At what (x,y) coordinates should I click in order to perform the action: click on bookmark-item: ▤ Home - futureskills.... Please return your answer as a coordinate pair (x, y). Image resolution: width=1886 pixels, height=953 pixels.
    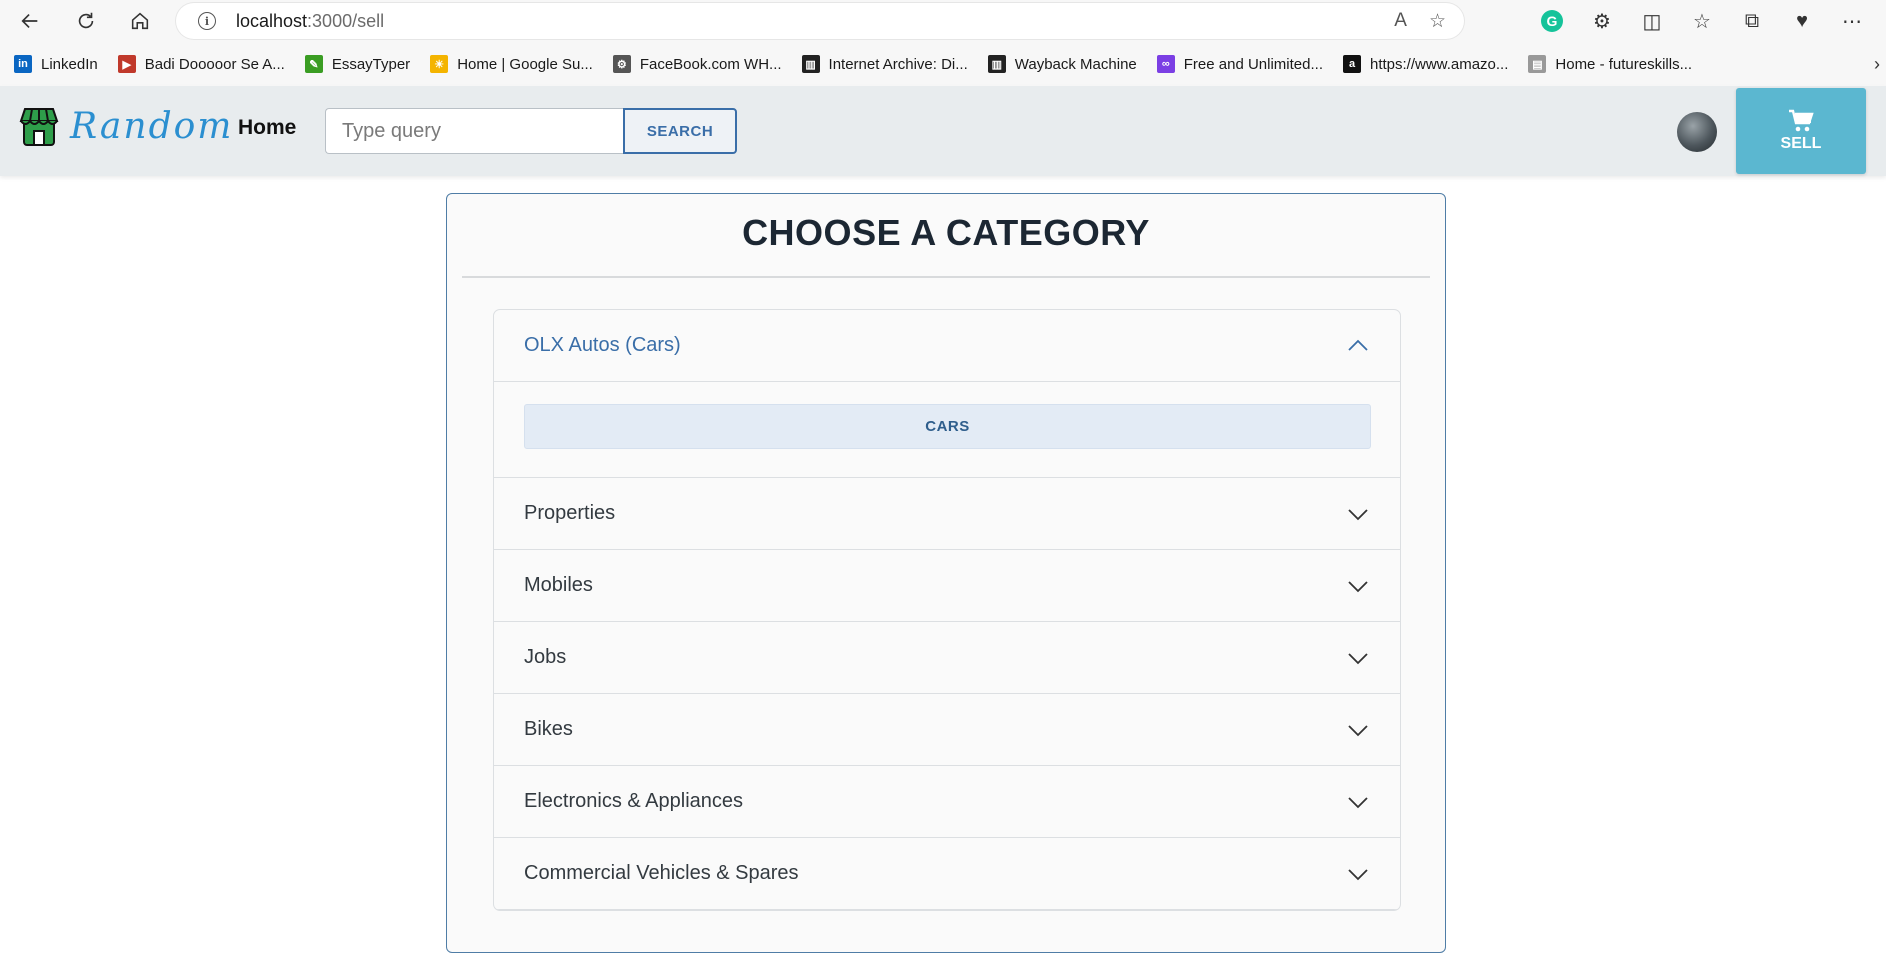
    Looking at the image, I should click on (1610, 64).